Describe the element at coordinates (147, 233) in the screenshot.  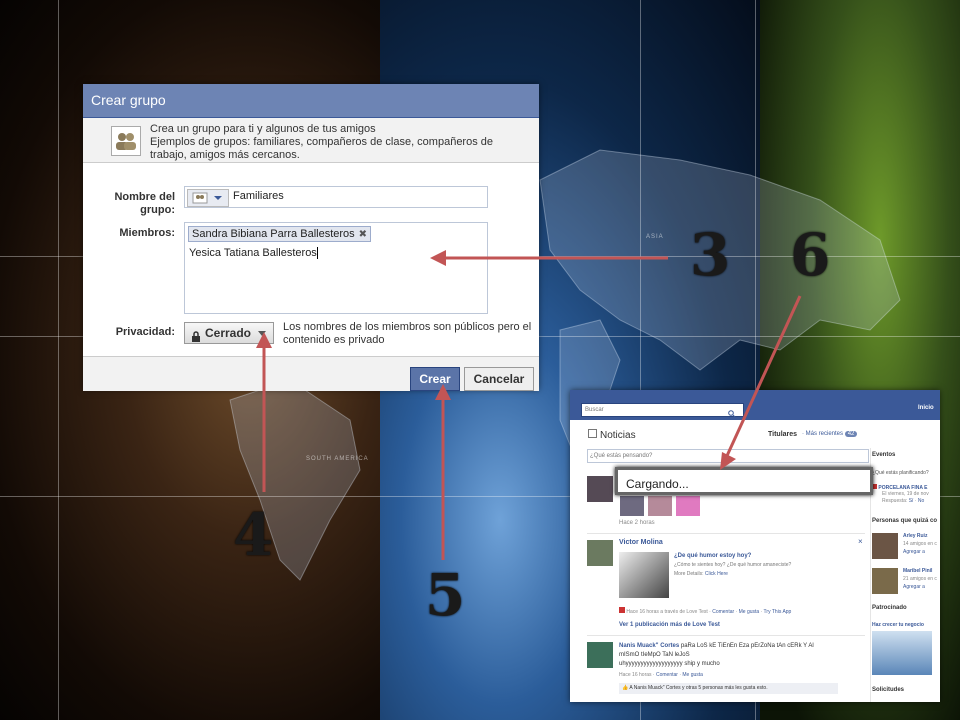
I see `members-label: Miembros:` at that location.